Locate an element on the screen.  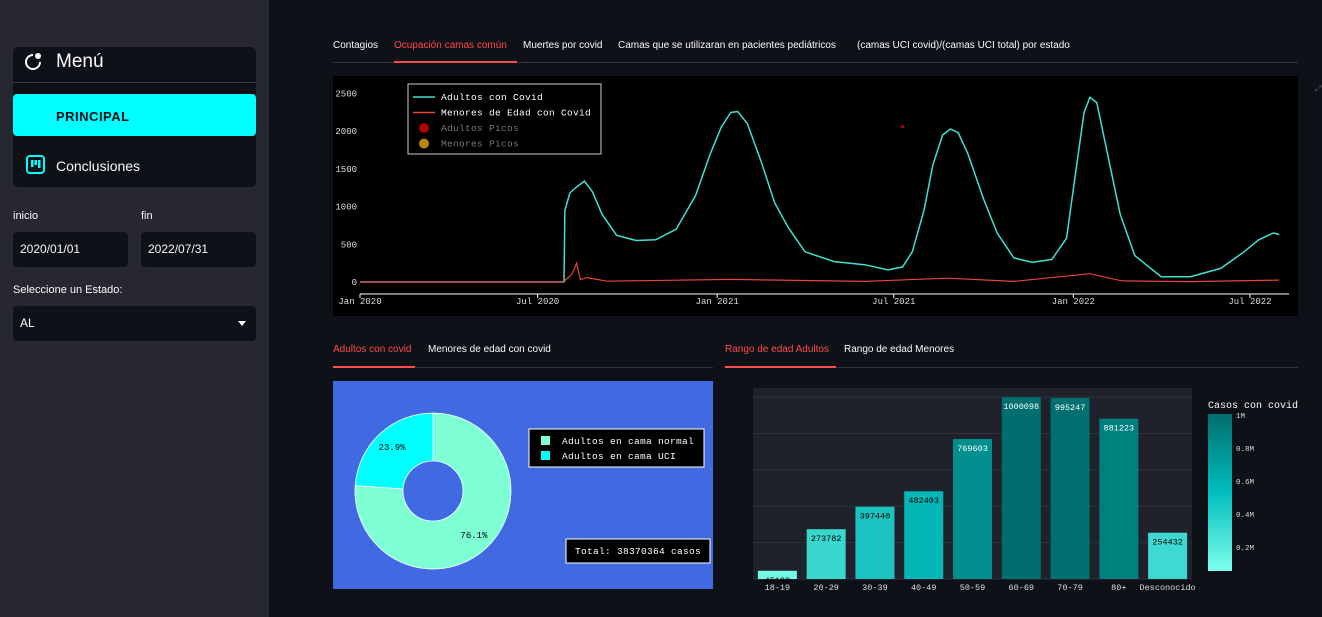
state-select: AL is located at coordinates (134, 323).